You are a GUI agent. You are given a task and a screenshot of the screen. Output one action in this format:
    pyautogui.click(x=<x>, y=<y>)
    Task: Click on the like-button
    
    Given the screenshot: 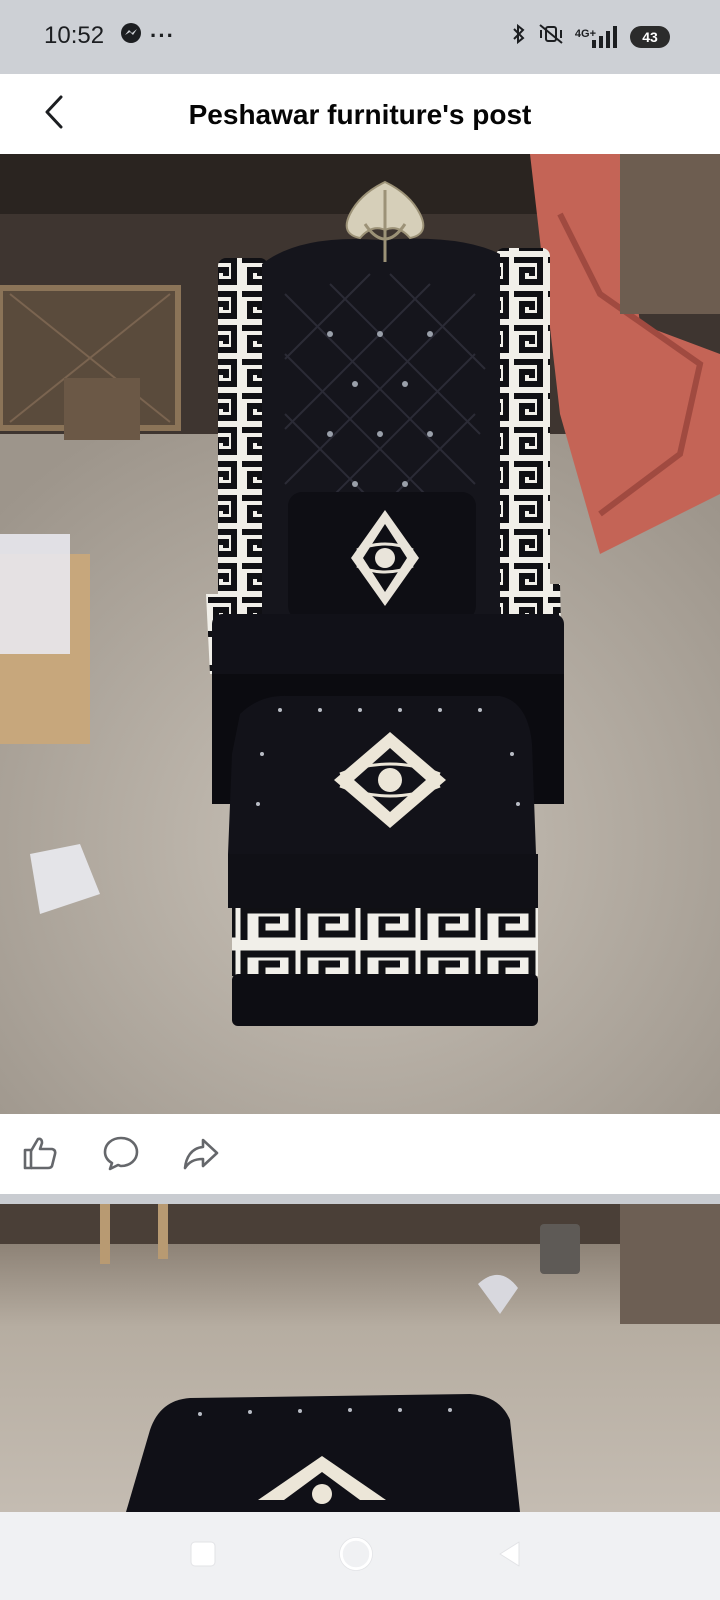 What is the action you would take?
    pyautogui.click(x=40, y=1155)
    